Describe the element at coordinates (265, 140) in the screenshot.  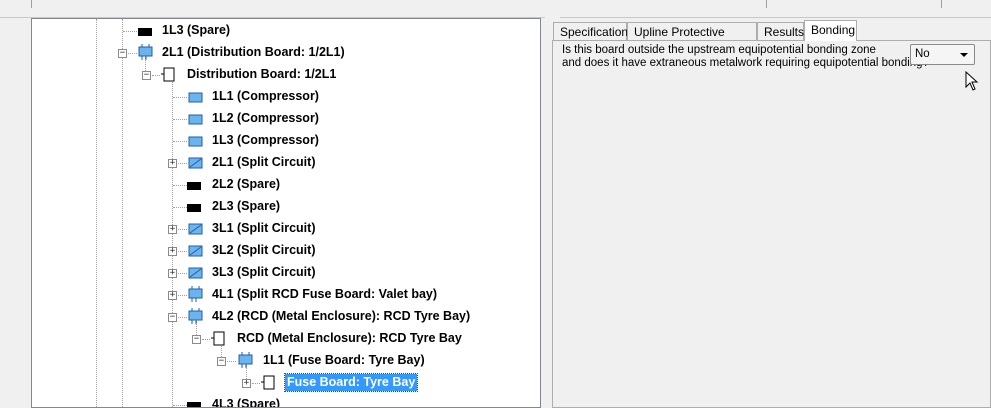
I see `tree-item-label: 1L3 (Compressor)` at that location.